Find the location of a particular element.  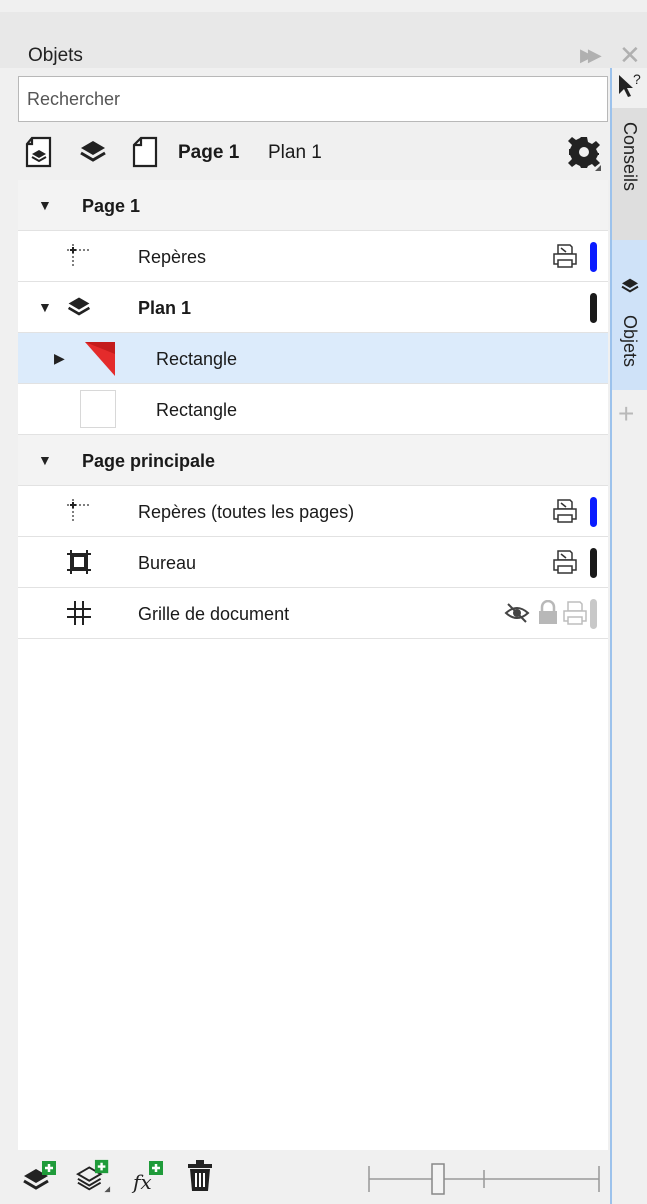

search-input is located at coordinates (313, 99).